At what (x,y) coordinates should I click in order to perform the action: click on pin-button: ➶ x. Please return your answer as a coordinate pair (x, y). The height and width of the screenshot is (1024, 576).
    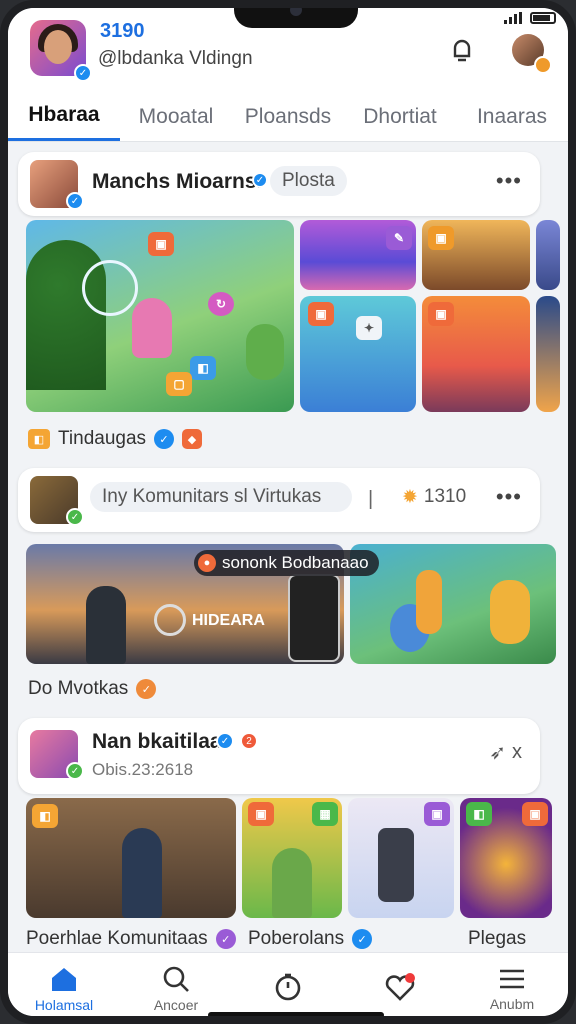
    Looking at the image, I should click on (505, 752).